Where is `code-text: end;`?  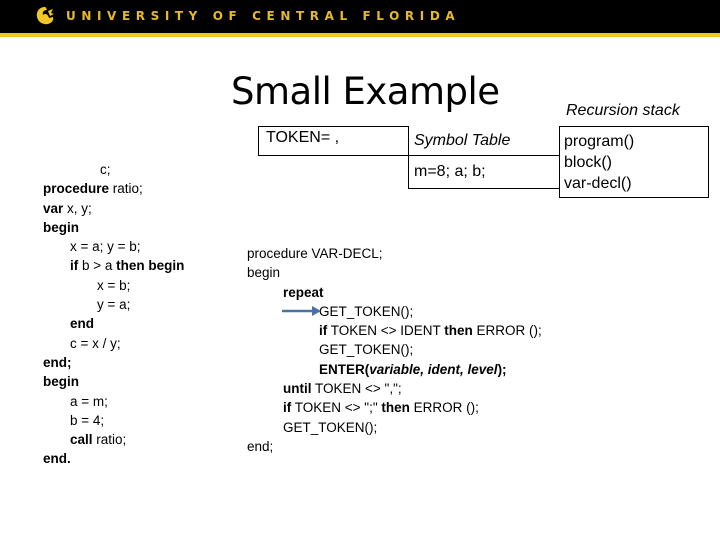
code-text: end; is located at coordinates (260, 446).